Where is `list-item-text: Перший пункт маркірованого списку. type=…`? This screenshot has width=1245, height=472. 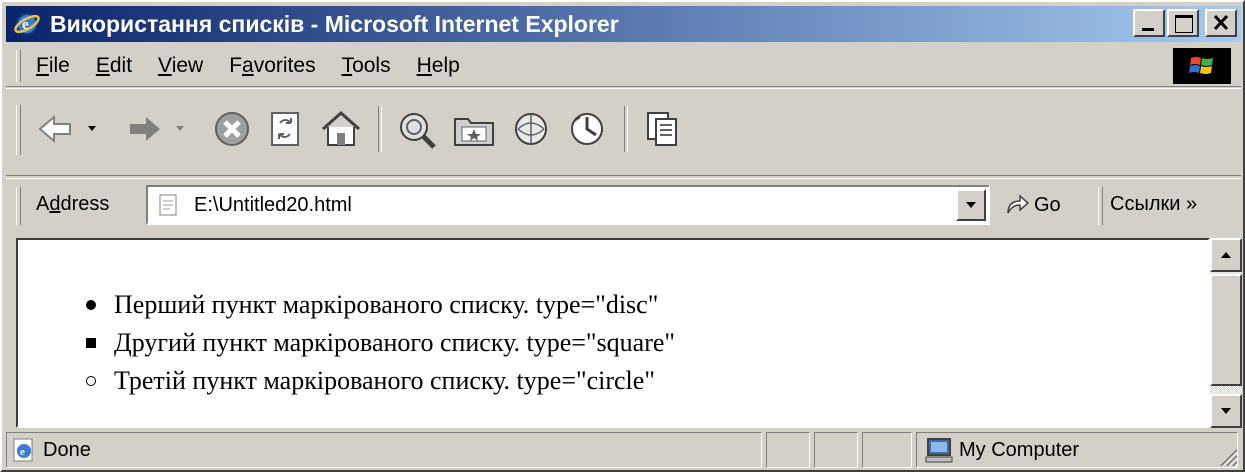
list-item-text: Перший пункт маркірованого списку. type=… is located at coordinates (386, 304).